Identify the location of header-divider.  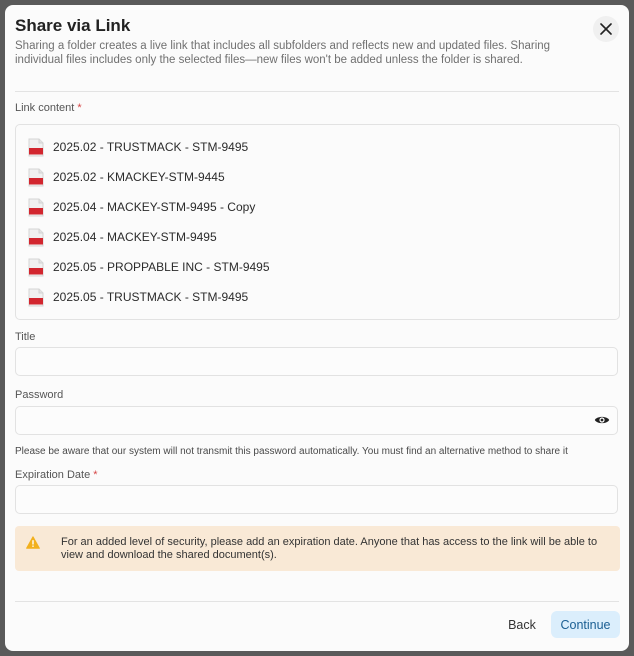
(317, 91).